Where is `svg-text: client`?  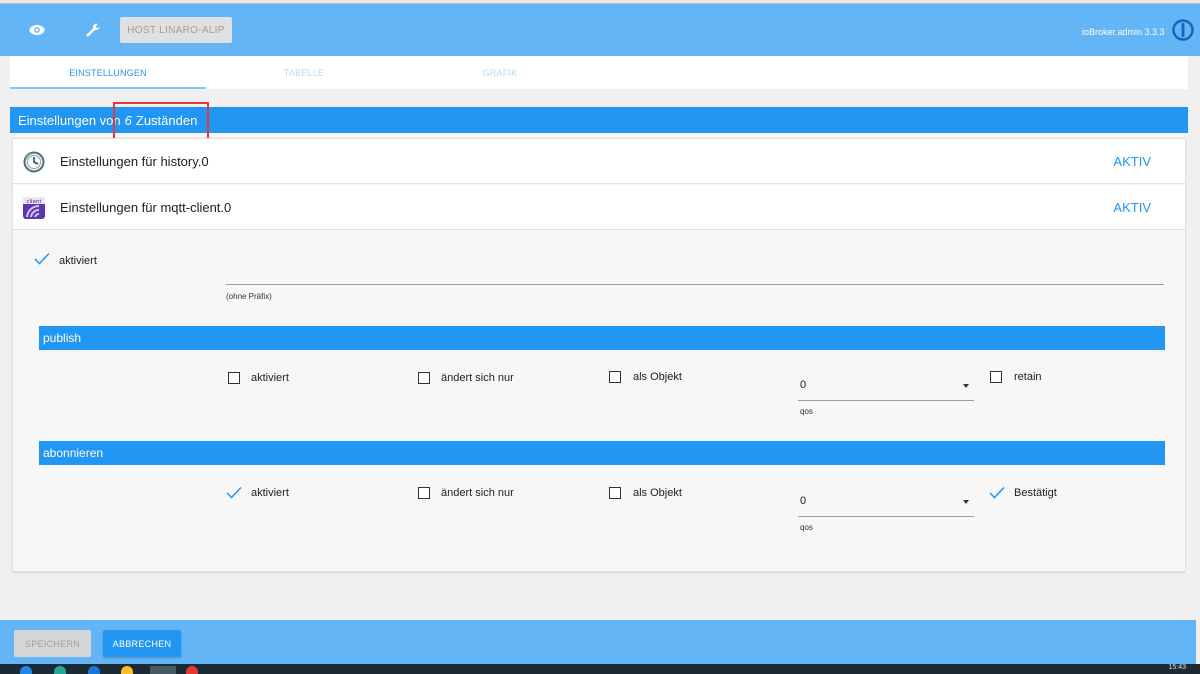
svg-text: client is located at coordinates (34, 202).